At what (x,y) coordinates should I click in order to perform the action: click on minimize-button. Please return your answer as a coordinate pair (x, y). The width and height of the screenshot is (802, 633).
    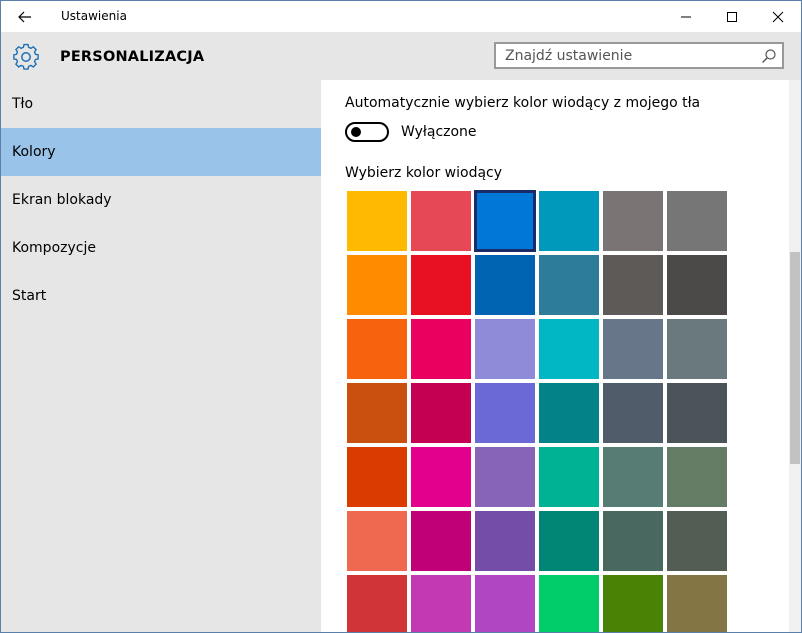
    Looking at the image, I should click on (686, 16).